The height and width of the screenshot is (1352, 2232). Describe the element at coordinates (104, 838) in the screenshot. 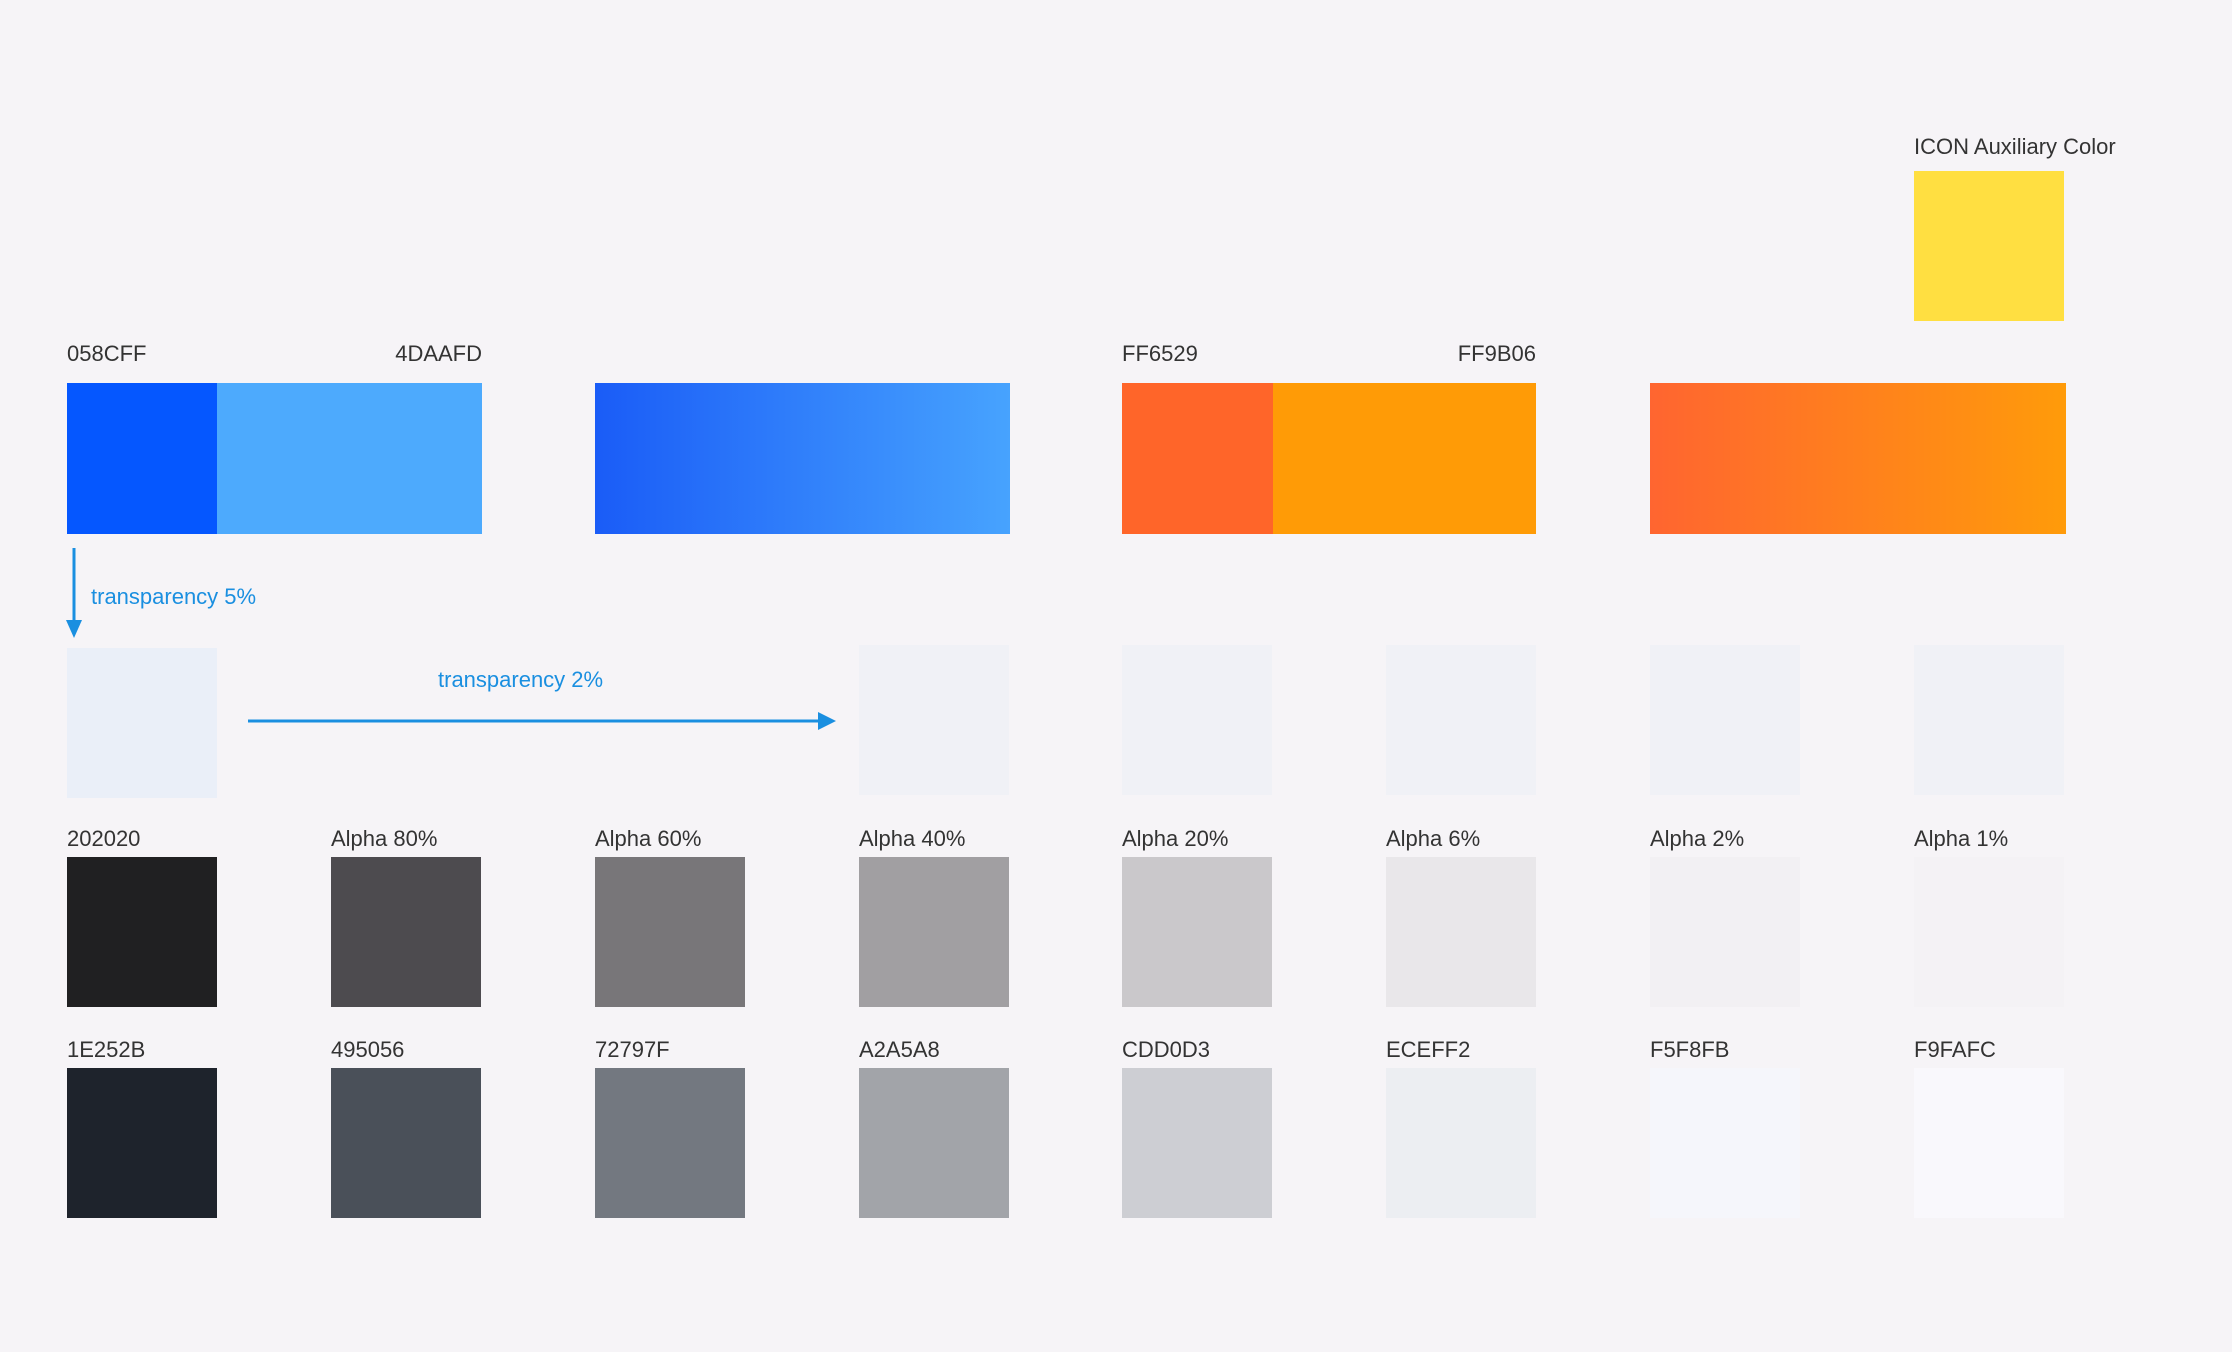

I see `alpha-label: 202020` at that location.